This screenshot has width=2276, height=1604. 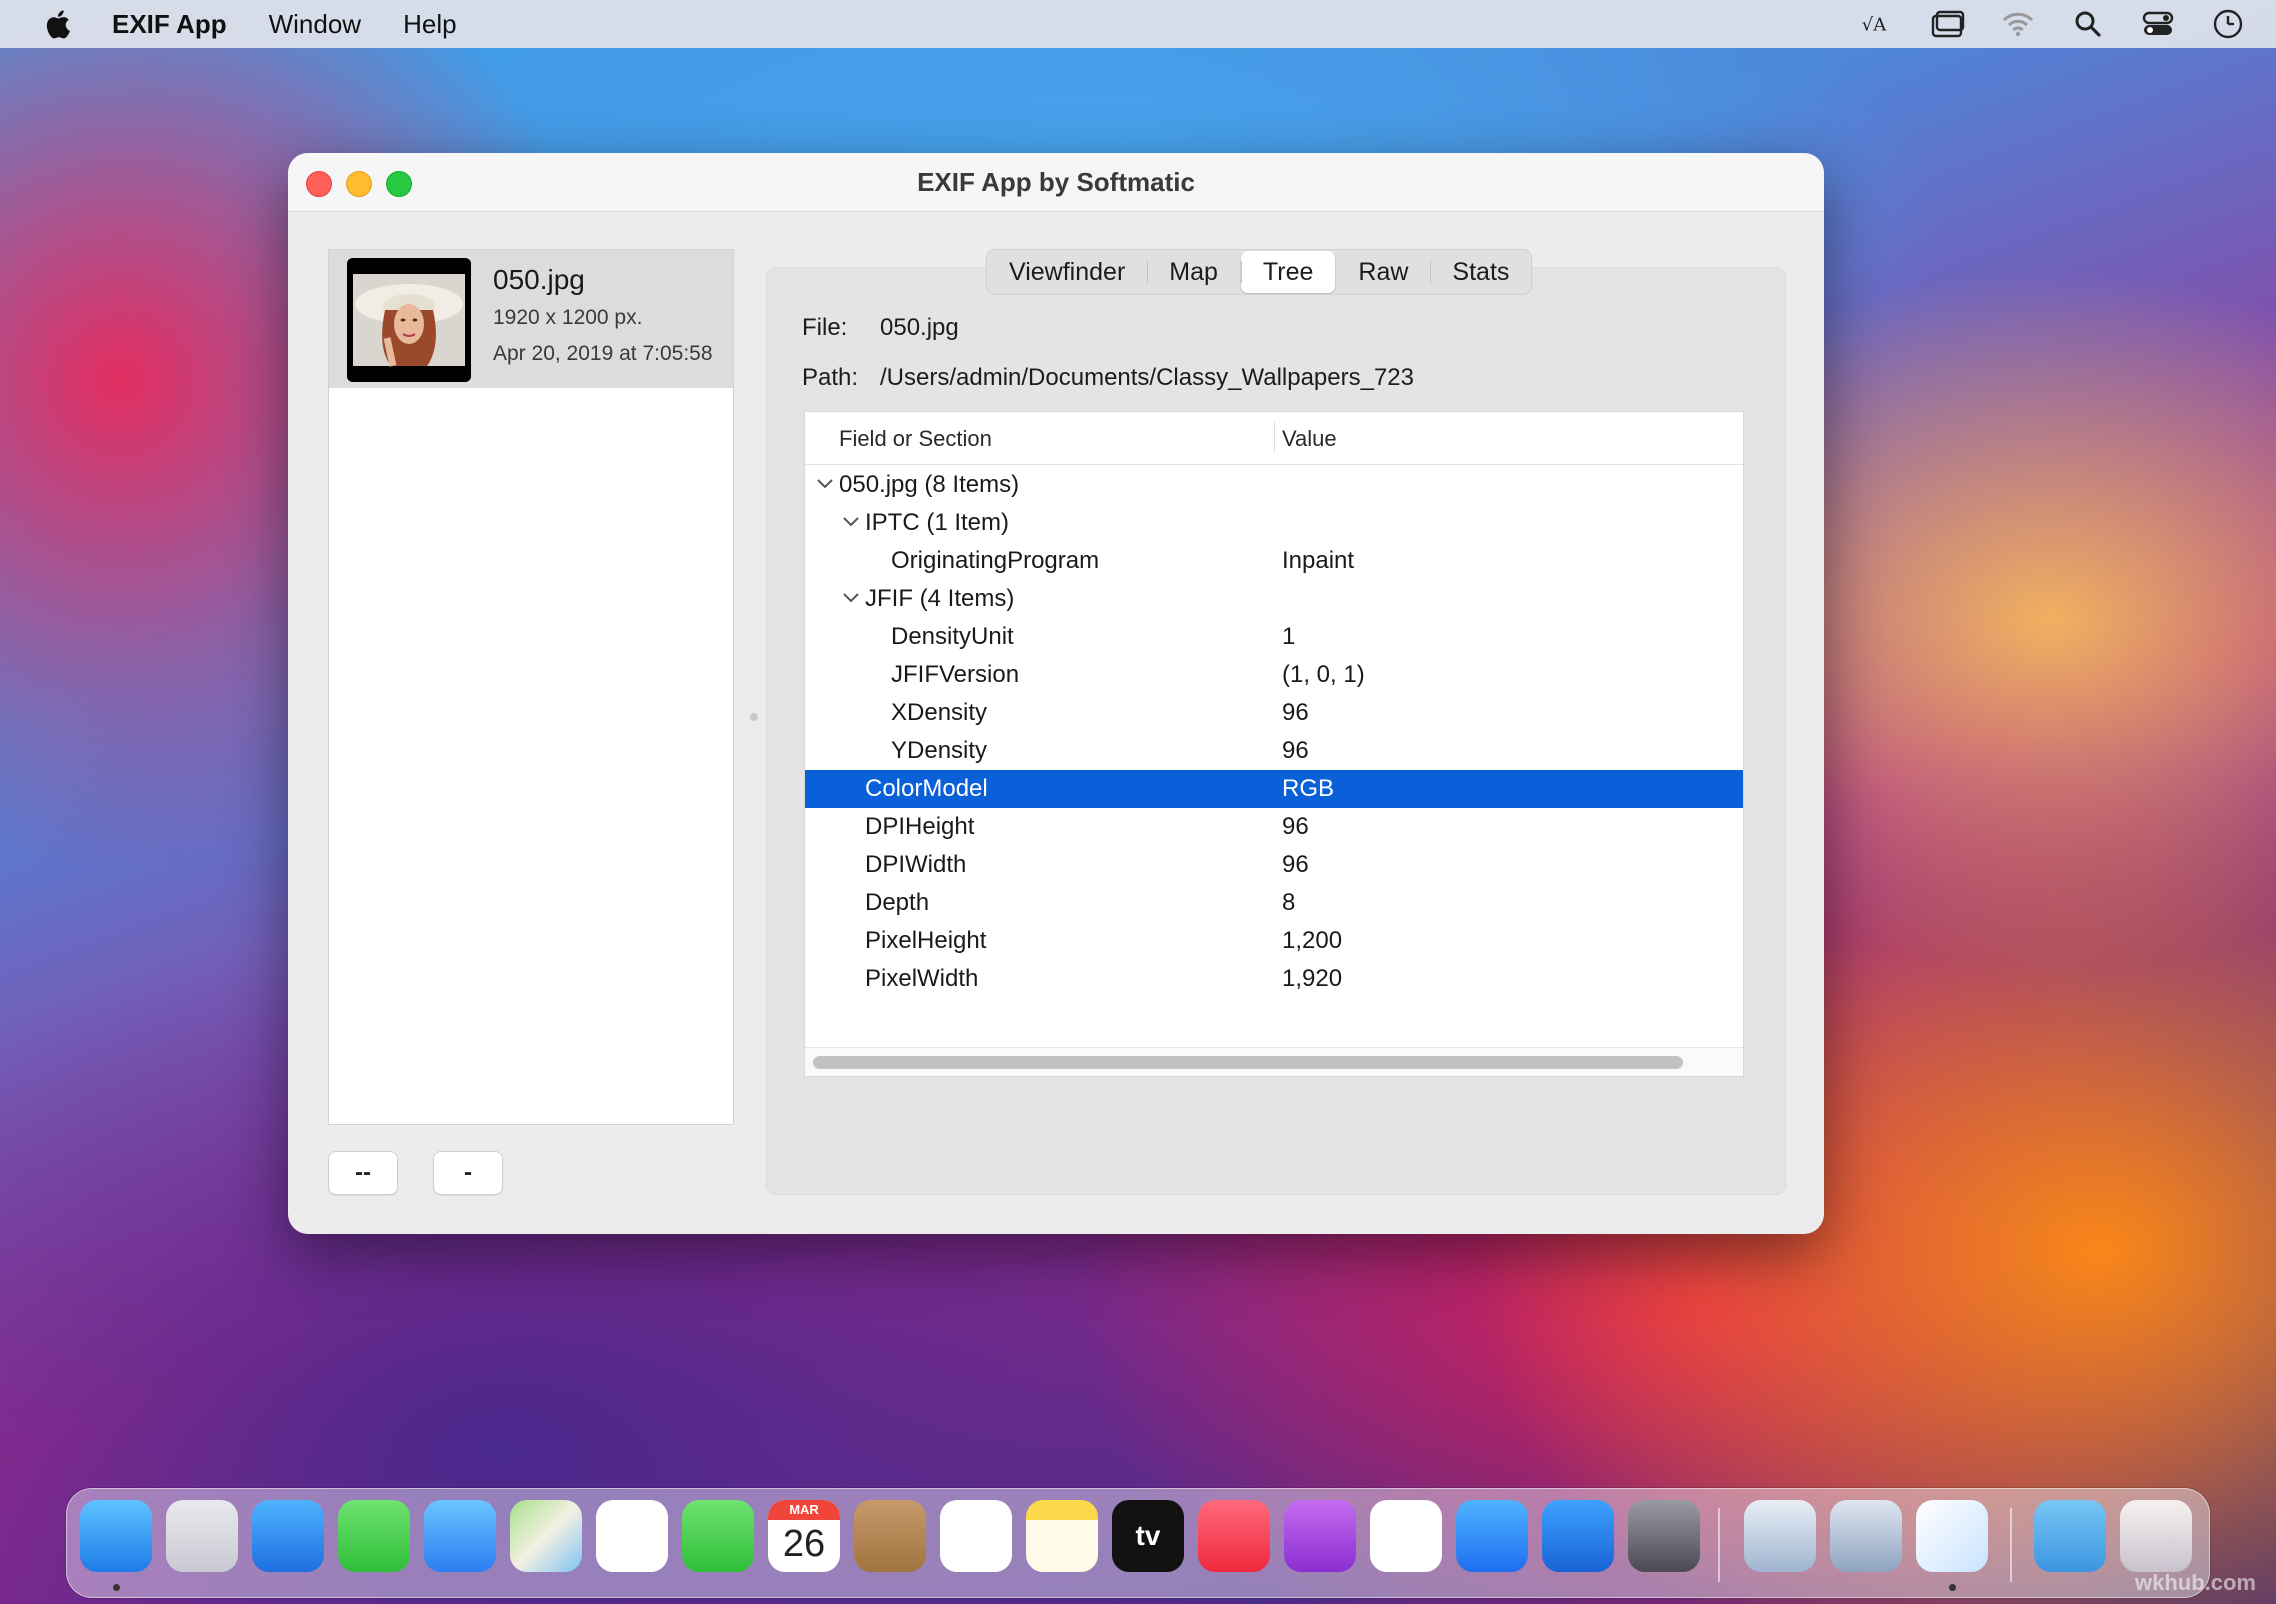 What do you see at coordinates (1274, 979) in the screenshot?
I see `table-row: PixelWidth 1,920` at bounding box center [1274, 979].